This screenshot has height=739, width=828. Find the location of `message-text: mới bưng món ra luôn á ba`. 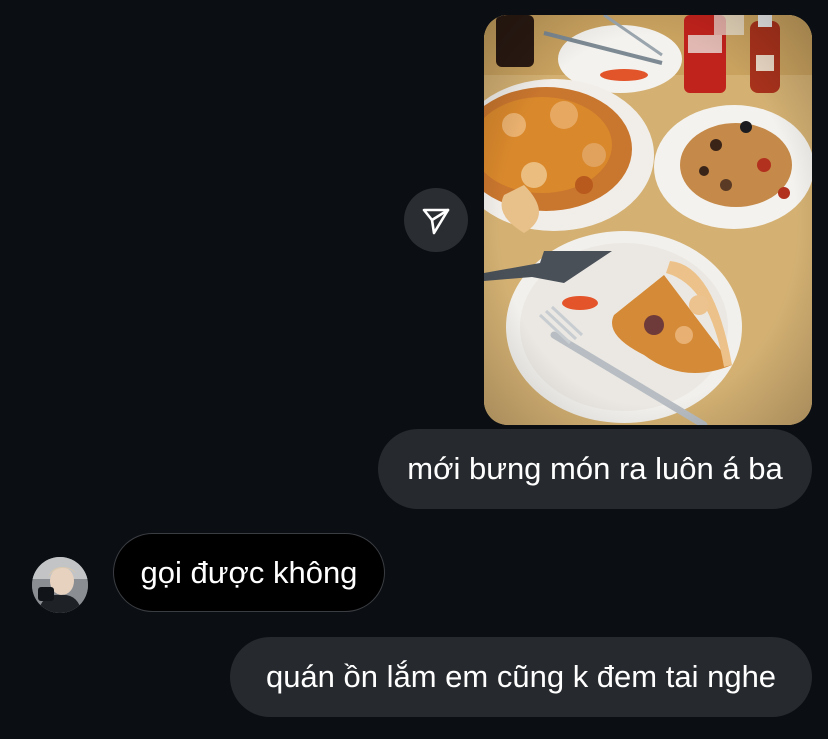

message-text: mới bưng món ra luôn á ba is located at coordinates (595, 468).